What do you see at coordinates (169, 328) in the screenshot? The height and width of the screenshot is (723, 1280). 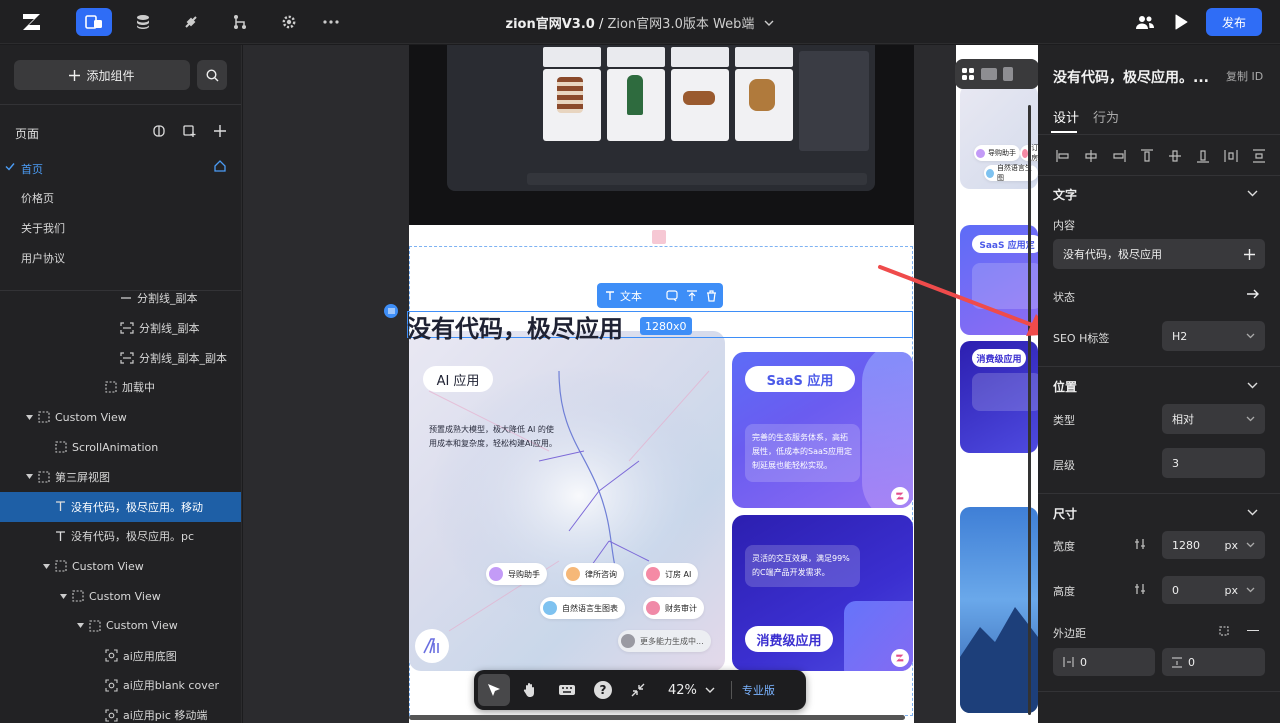 I see `tree-row-label: 分割线_副本` at bounding box center [169, 328].